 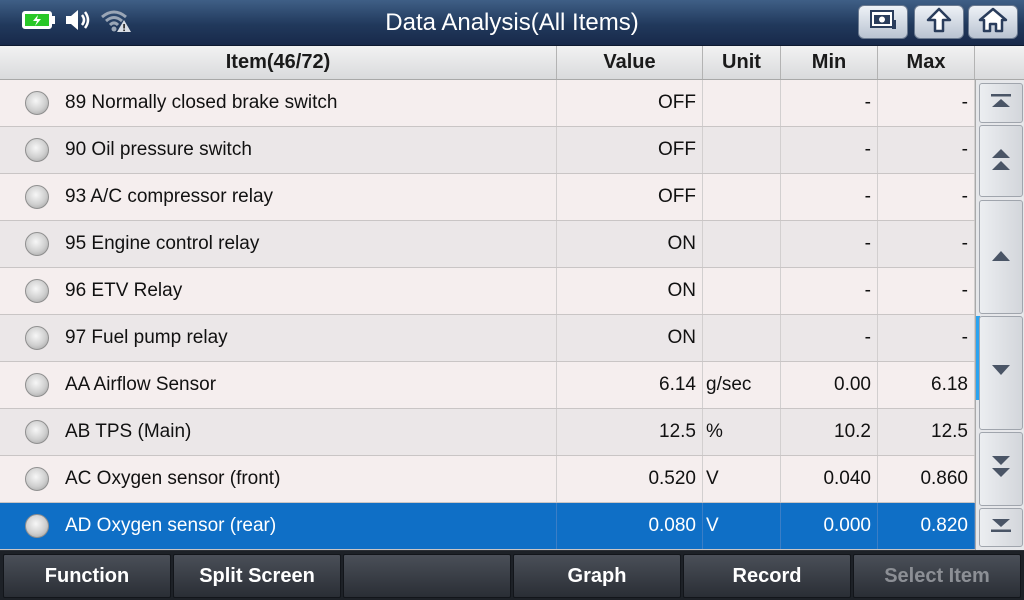 I want to click on scrollbar, so click(x=999, y=315).